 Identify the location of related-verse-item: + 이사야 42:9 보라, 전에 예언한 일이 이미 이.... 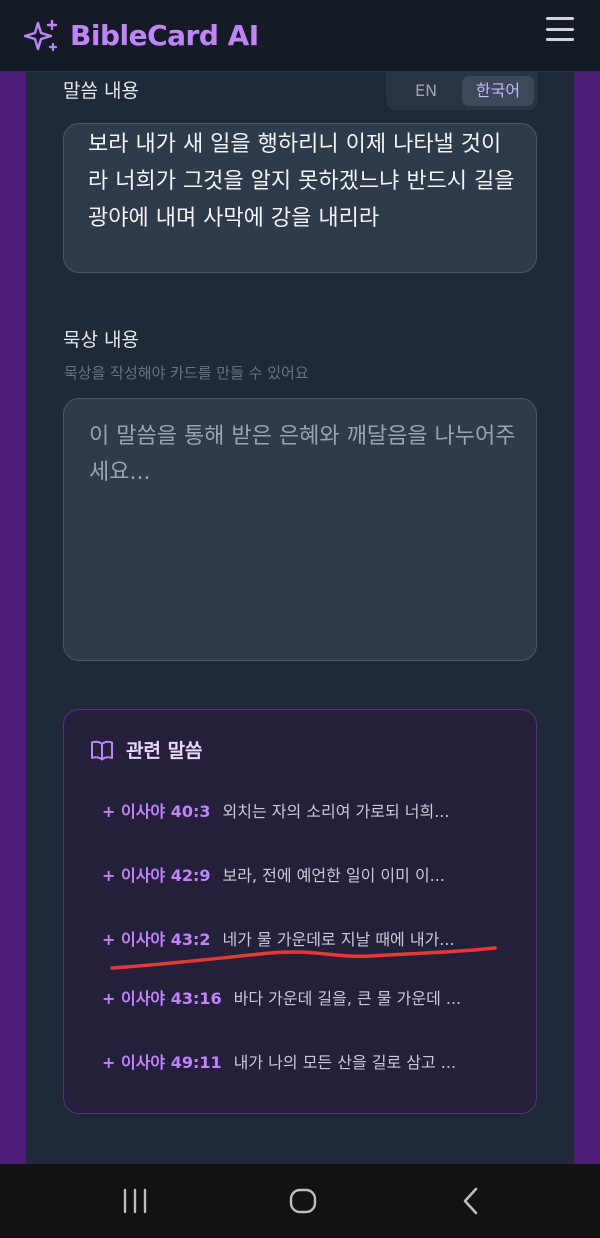
(273, 874).